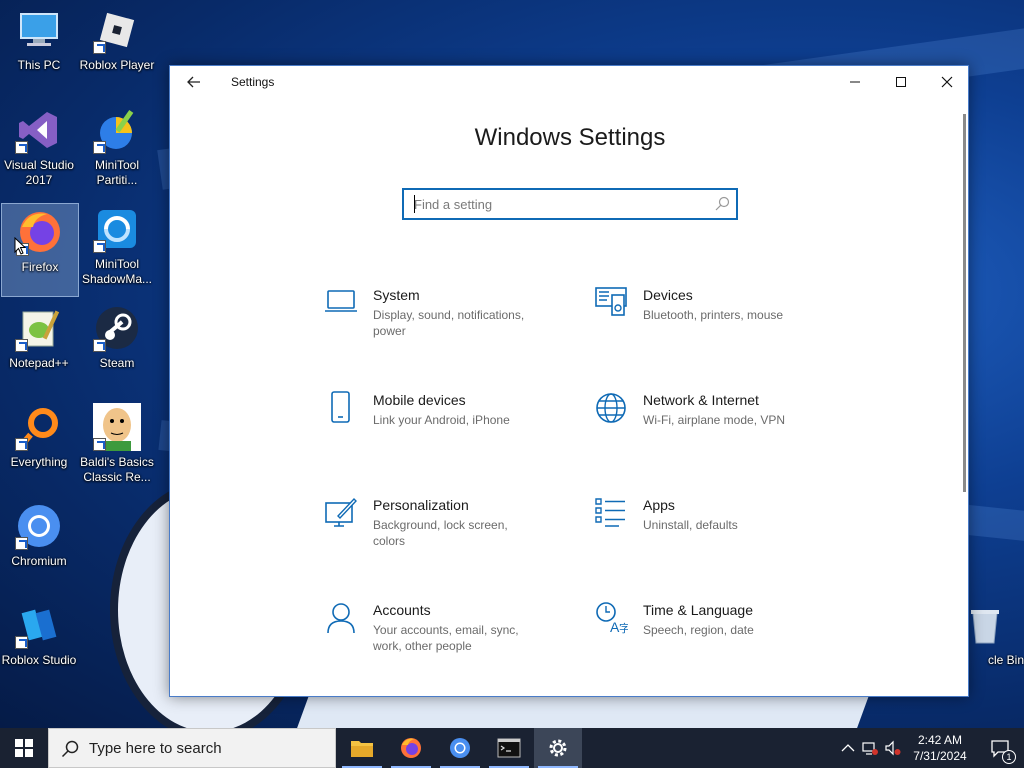  Describe the element at coordinates (848, 748) in the screenshot. I see `chevron-up-icon` at that location.